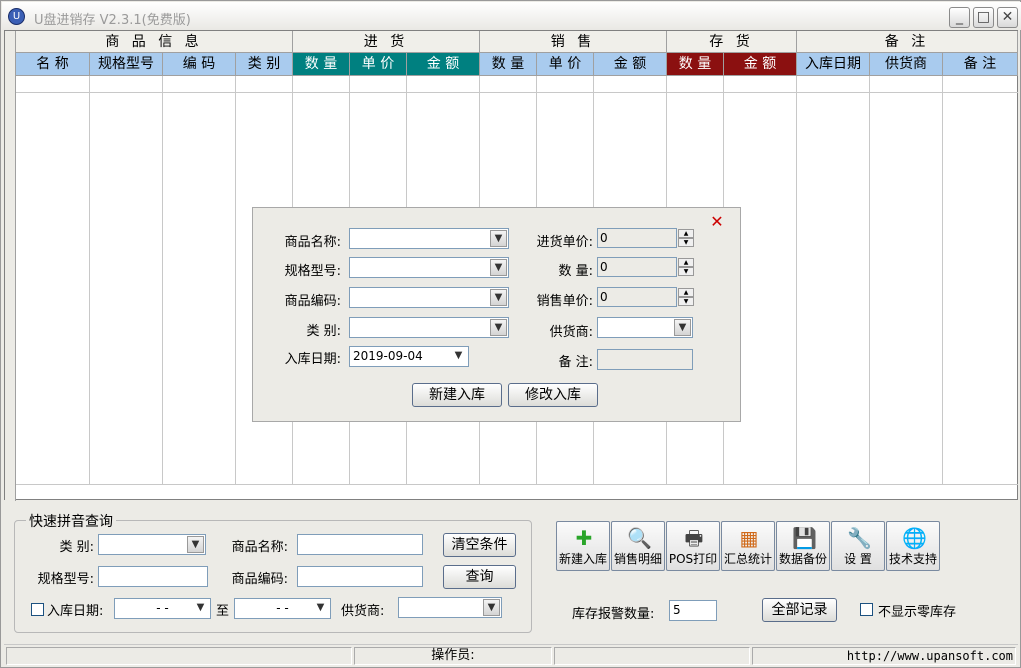 Image resolution: width=1021 pixels, height=668 pixels. Describe the element at coordinates (913, 546) in the screenshot. I see `toolbar-button-6: 🌐 技术支持` at that location.